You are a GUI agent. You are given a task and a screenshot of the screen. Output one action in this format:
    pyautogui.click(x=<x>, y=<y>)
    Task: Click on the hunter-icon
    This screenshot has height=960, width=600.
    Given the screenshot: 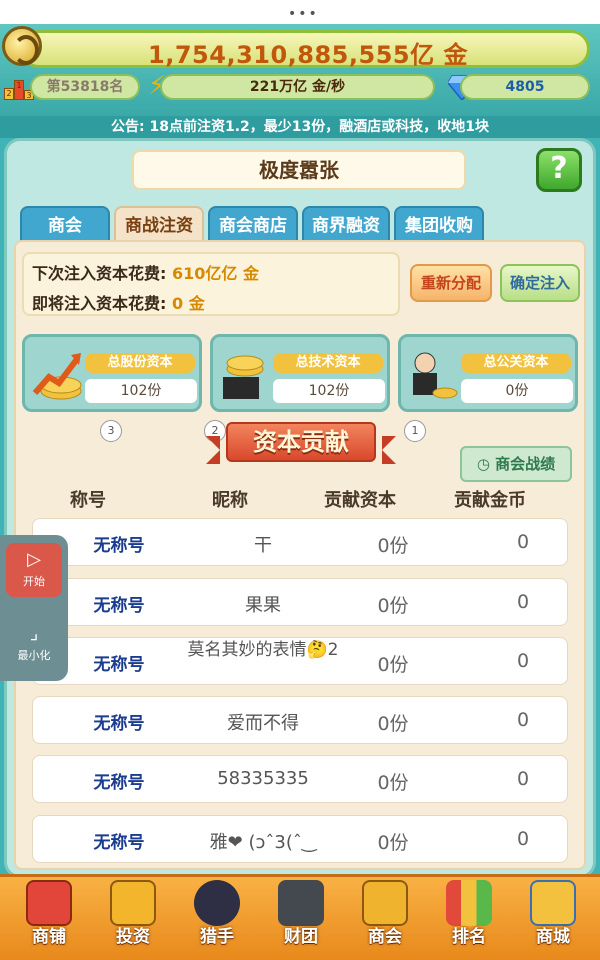 What is the action you would take?
    pyautogui.click(x=217, y=903)
    